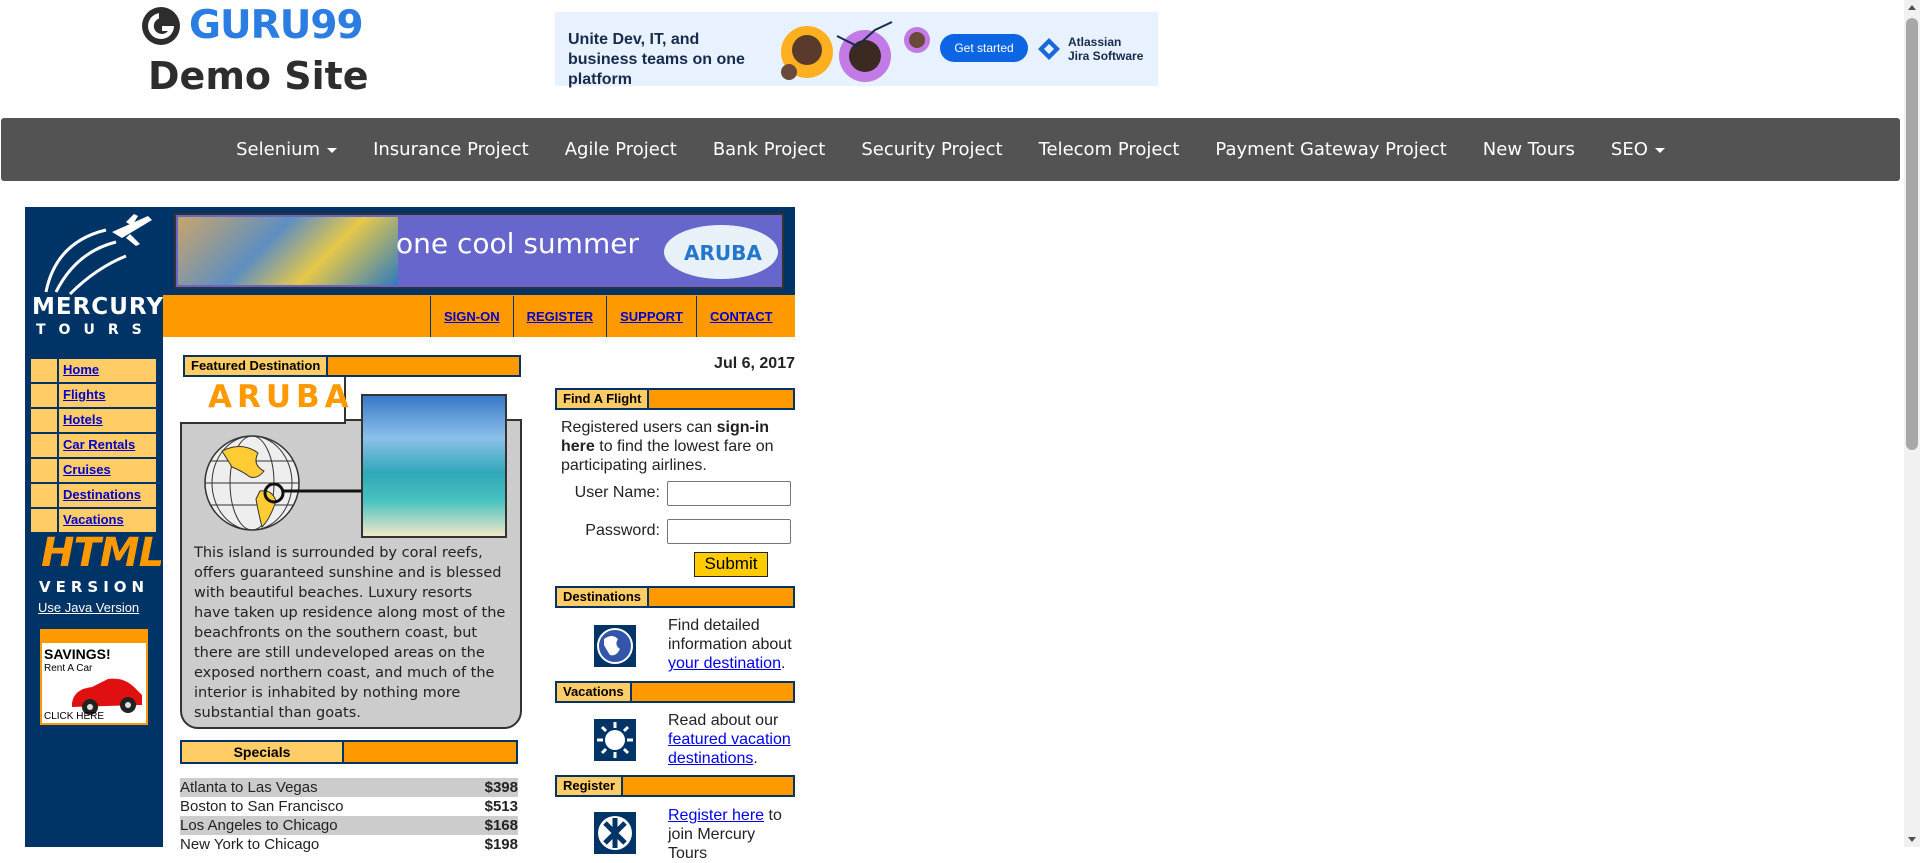  Describe the element at coordinates (349, 752) in the screenshot. I see `specials-header: Specials` at that location.